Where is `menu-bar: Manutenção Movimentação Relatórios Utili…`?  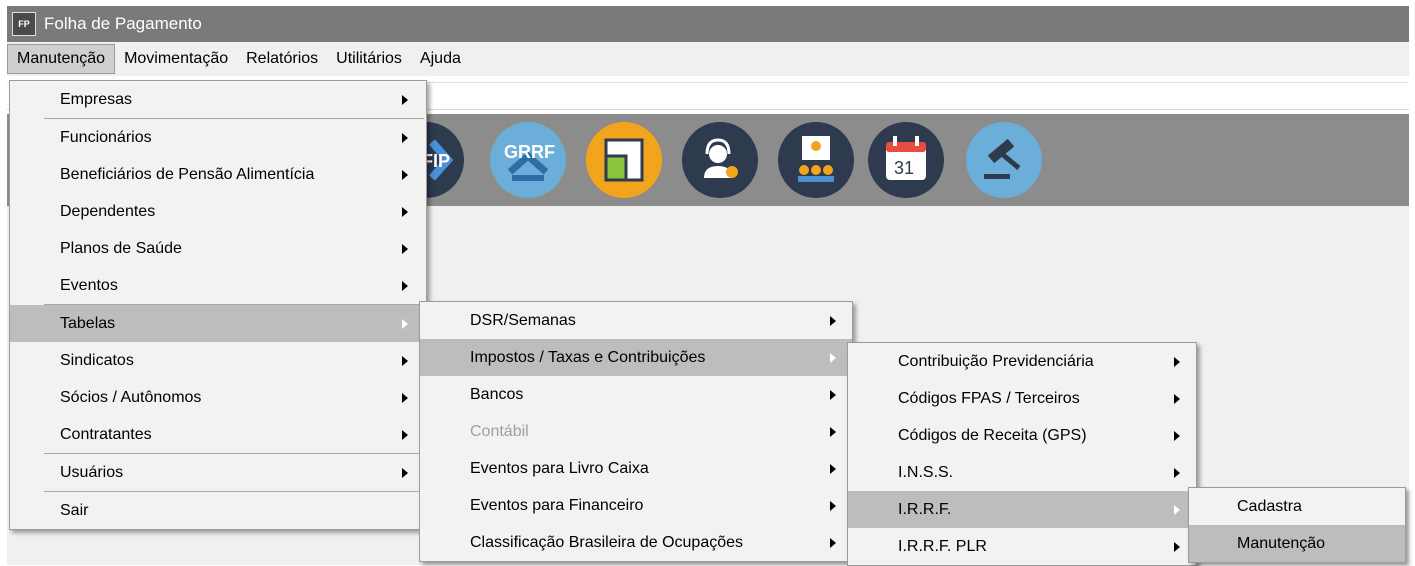 menu-bar: Manutenção Movimentação Relatórios Utili… is located at coordinates (708, 59).